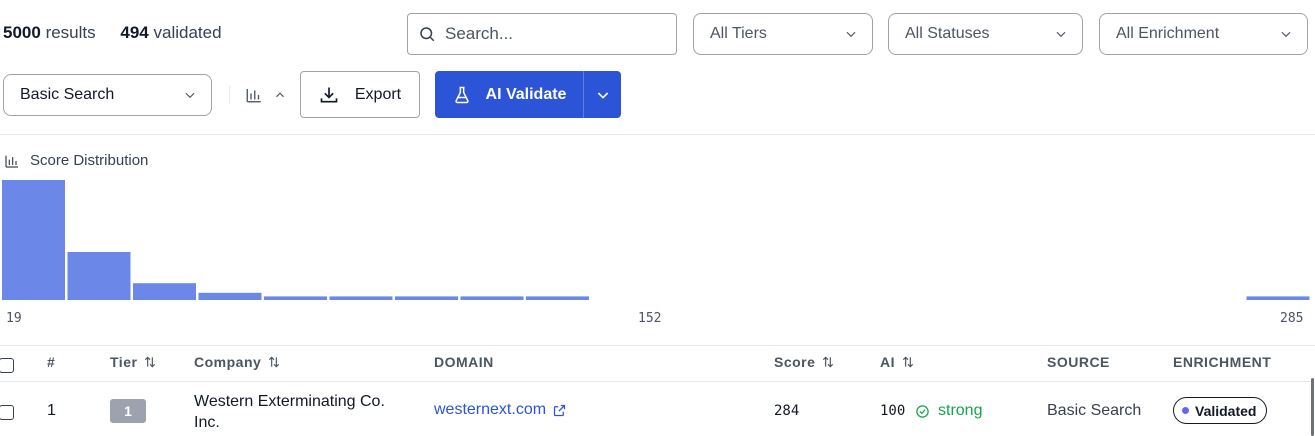  I want to click on ai-verdict-label: strong, so click(960, 410).